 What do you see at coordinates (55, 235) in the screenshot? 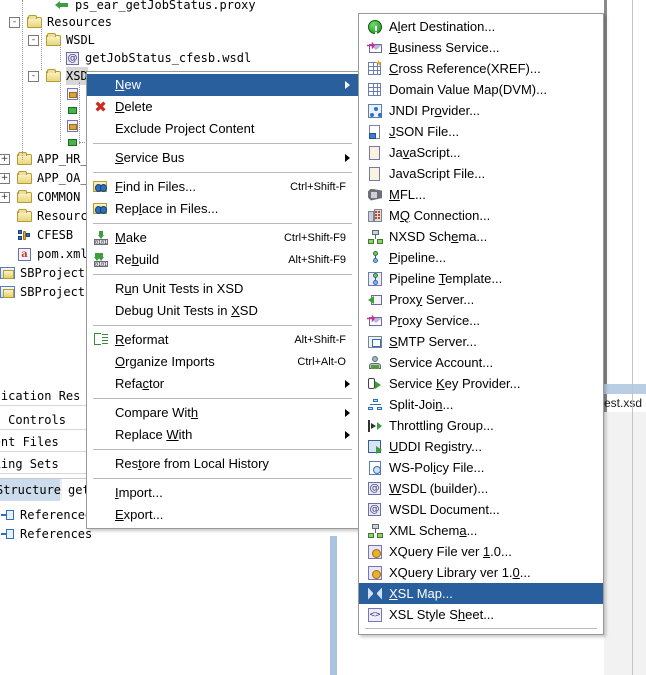
I see `tree-item-label: CFESB` at bounding box center [55, 235].